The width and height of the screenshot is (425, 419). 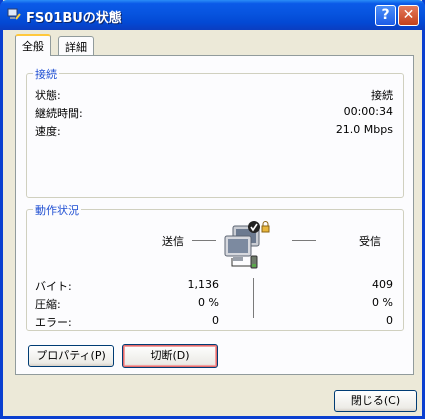 What do you see at coordinates (203, 284) in the screenshot?
I see `bytes-sent-value: 1,136` at bounding box center [203, 284].